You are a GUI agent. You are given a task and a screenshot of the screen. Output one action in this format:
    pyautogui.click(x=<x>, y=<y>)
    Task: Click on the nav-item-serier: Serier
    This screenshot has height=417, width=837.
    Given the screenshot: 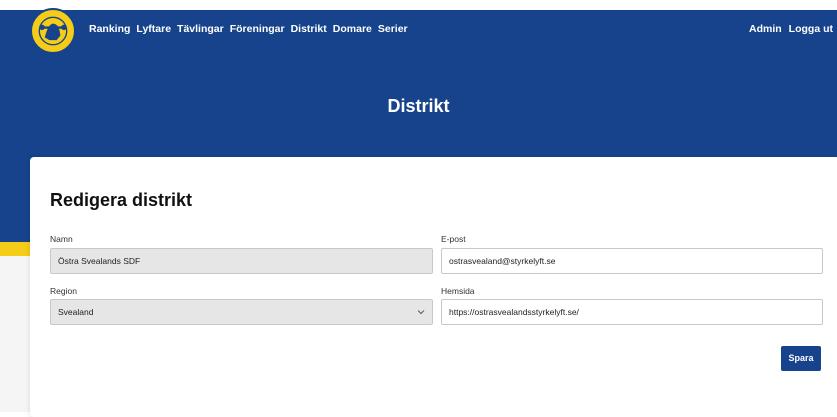 What is the action you would take?
    pyautogui.click(x=393, y=29)
    